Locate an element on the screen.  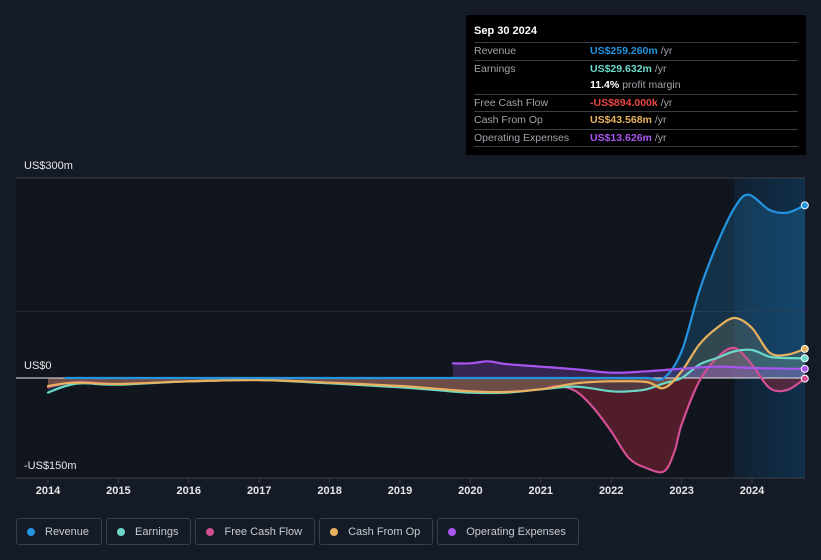
x-tick-label: 2016 is located at coordinates (189, 491).